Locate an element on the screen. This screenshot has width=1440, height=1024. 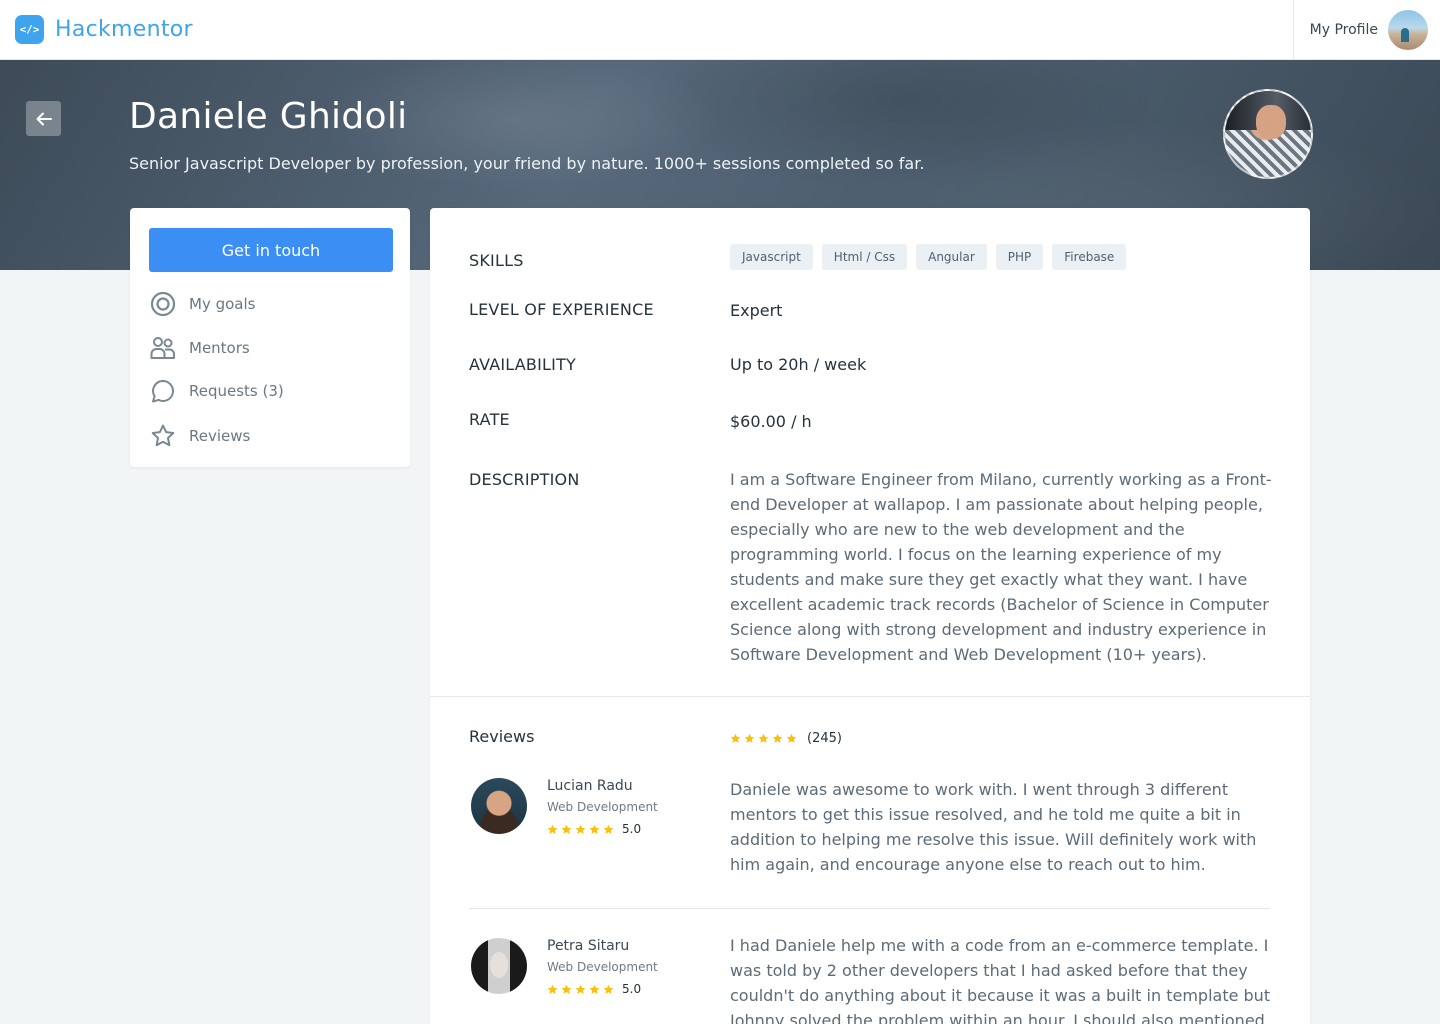
brand-logo: </> Hackmentor is located at coordinates (104, 29).